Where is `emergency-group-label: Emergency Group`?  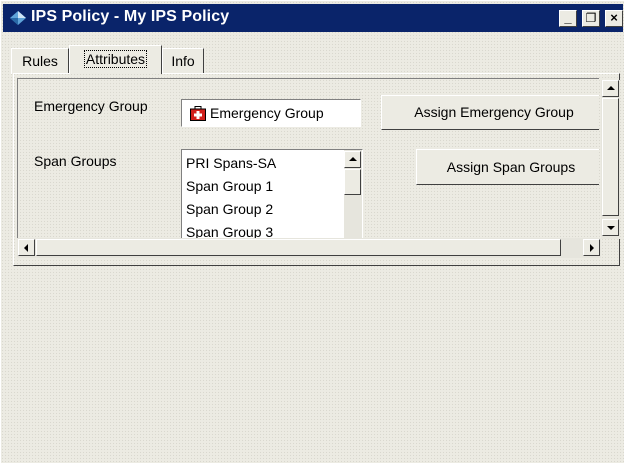
emergency-group-label: Emergency Group is located at coordinates (91, 106).